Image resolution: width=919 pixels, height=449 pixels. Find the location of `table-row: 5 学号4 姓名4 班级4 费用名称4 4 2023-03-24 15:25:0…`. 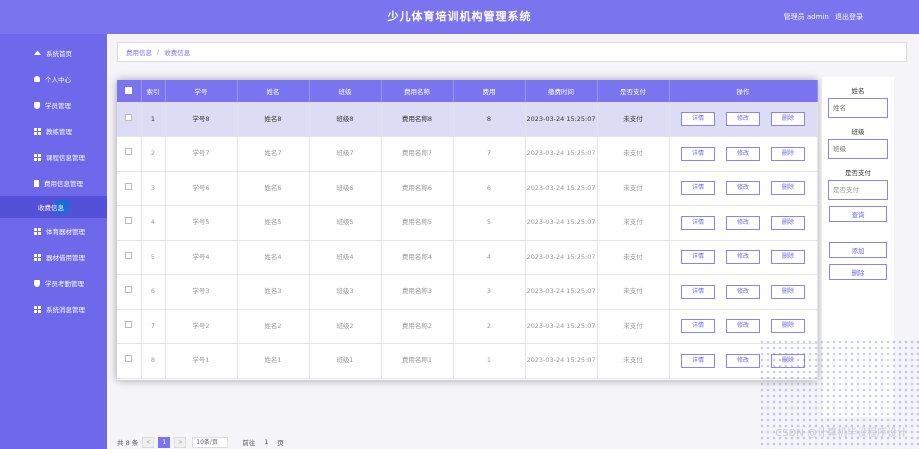

table-row: 5 学号4 姓名4 班级4 费用名称4 4 2023-03-24 15:25:0… is located at coordinates (467, 257).